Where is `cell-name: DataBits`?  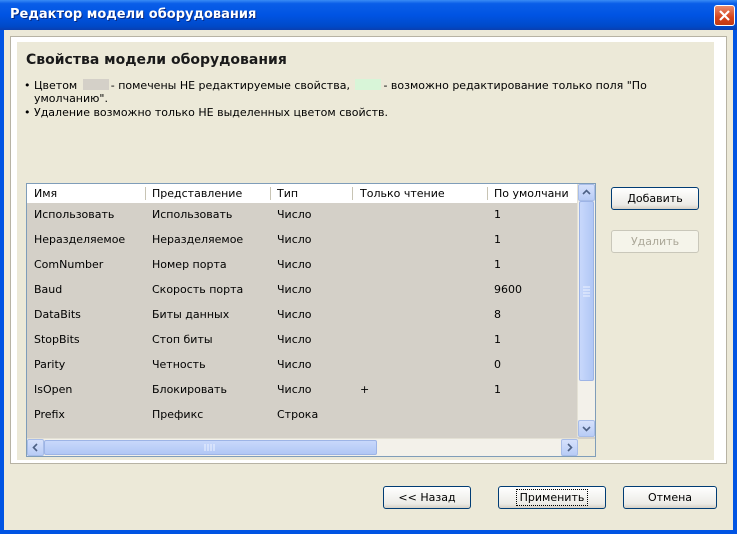 cell-name: DataBits is located at coordinates (89, 314).